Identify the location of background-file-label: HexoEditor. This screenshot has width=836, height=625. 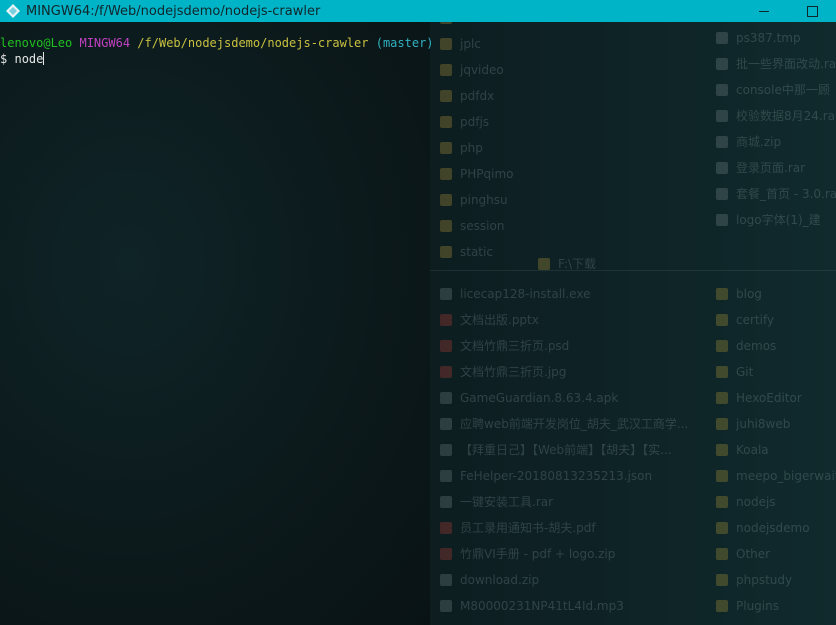
(769, 398).